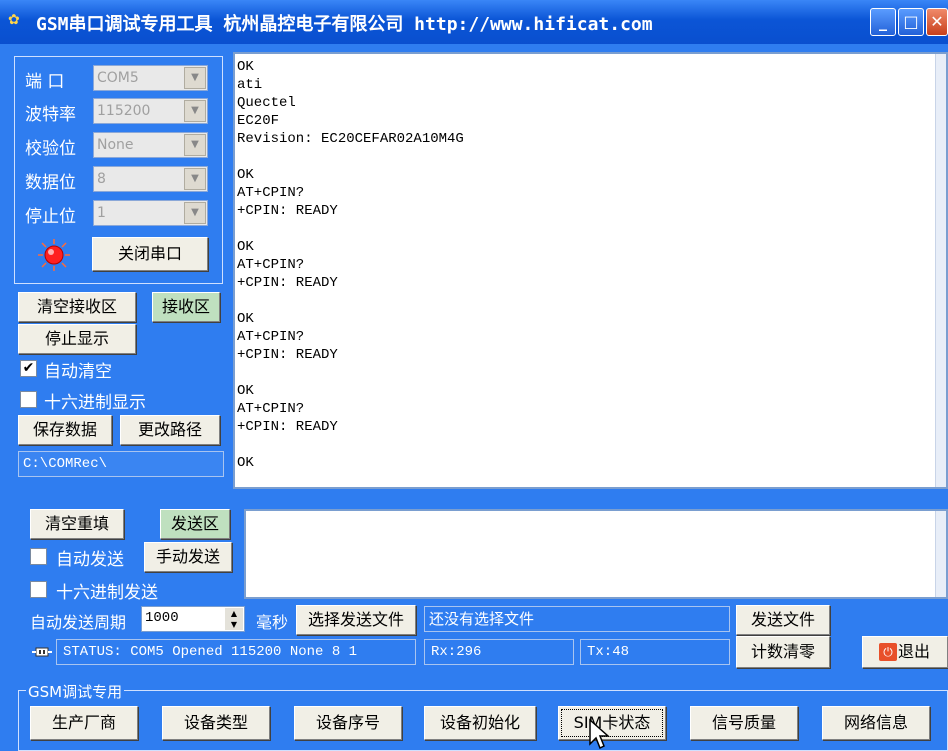 This screenshot has height=751, width=948. Describe the element at coordinates (170, 430) in the screenshot. I see `change-path-button: 更改路径` at that location.